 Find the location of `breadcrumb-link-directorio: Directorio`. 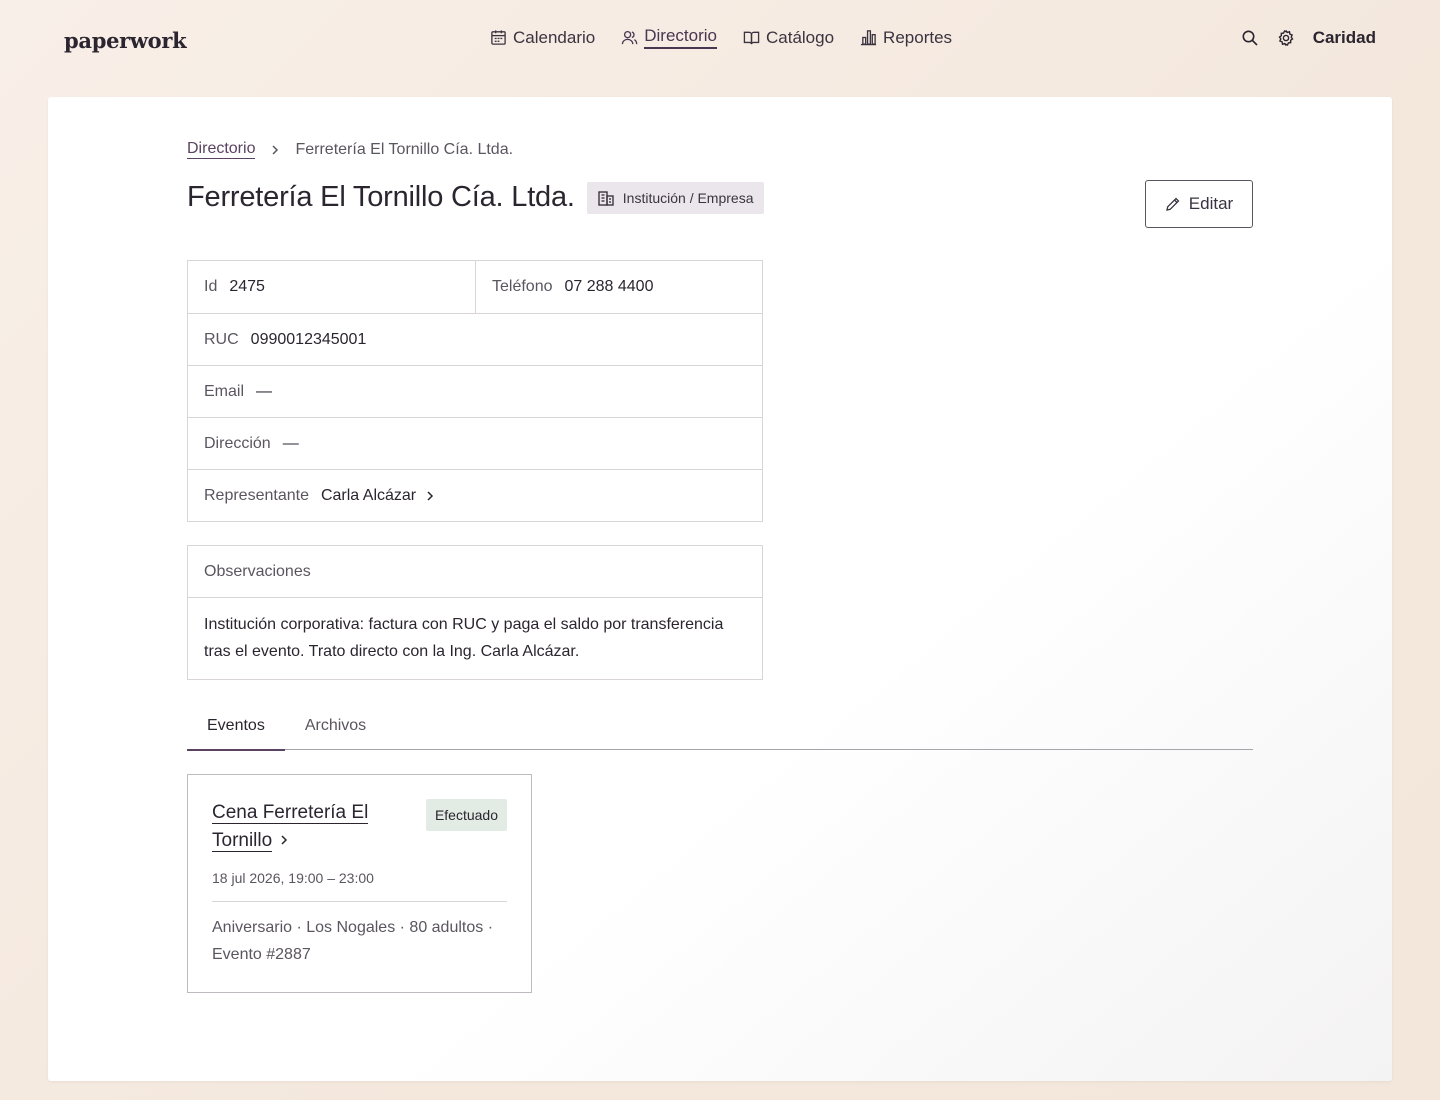

breadcrumb-link-directorio: Directorio is located at coordinates (221, 149).